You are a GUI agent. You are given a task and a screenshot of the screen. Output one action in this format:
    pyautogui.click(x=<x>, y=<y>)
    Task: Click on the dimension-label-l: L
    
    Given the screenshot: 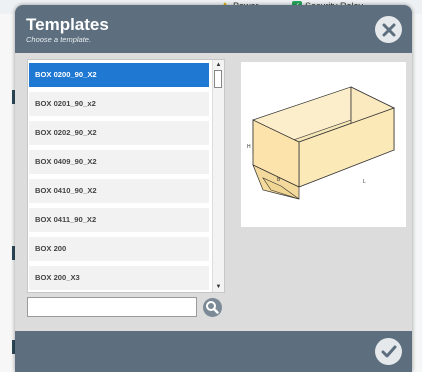 What is the action you would take?
    pyautogui.click(x=364, y=182)
    